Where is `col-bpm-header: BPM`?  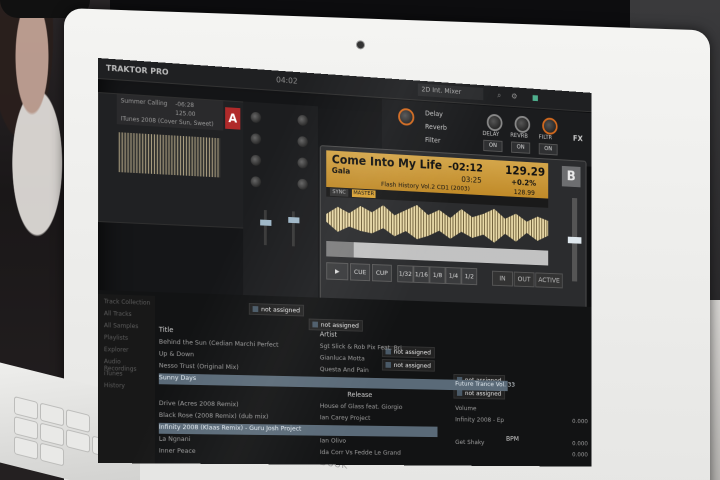 col-bpm-header: BPM is located at coordinates (512, 439).